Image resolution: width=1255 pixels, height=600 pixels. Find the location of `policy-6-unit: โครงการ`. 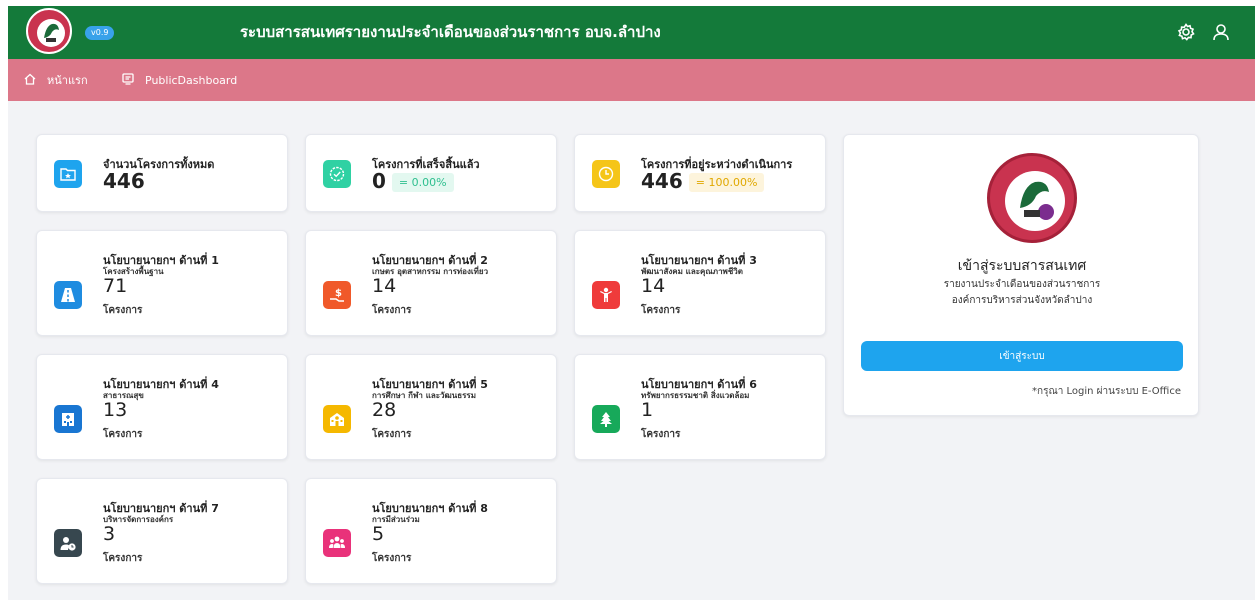

policy-6-unit: โครงการ is located at coordinates (661, 434).